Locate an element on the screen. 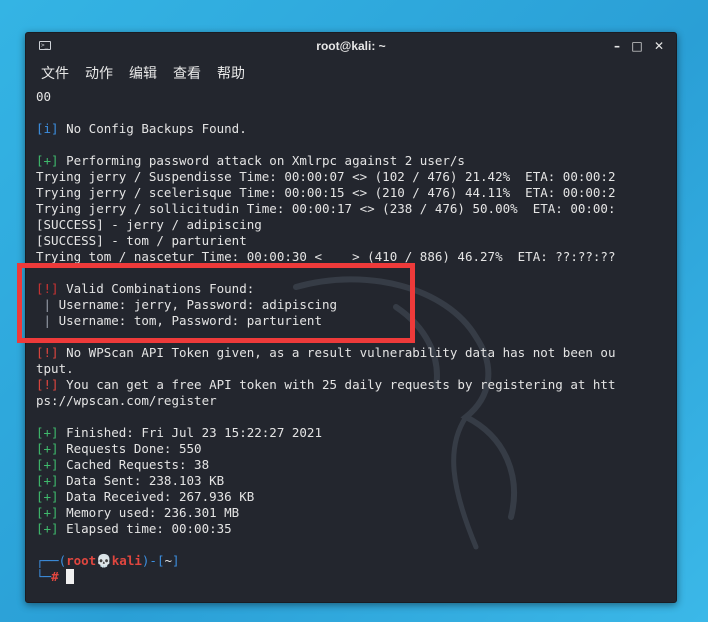 The image size is (708, 622). terminal-text: [SUCCESS] - jerry / adipiscing is located at coordinates (149, 224).